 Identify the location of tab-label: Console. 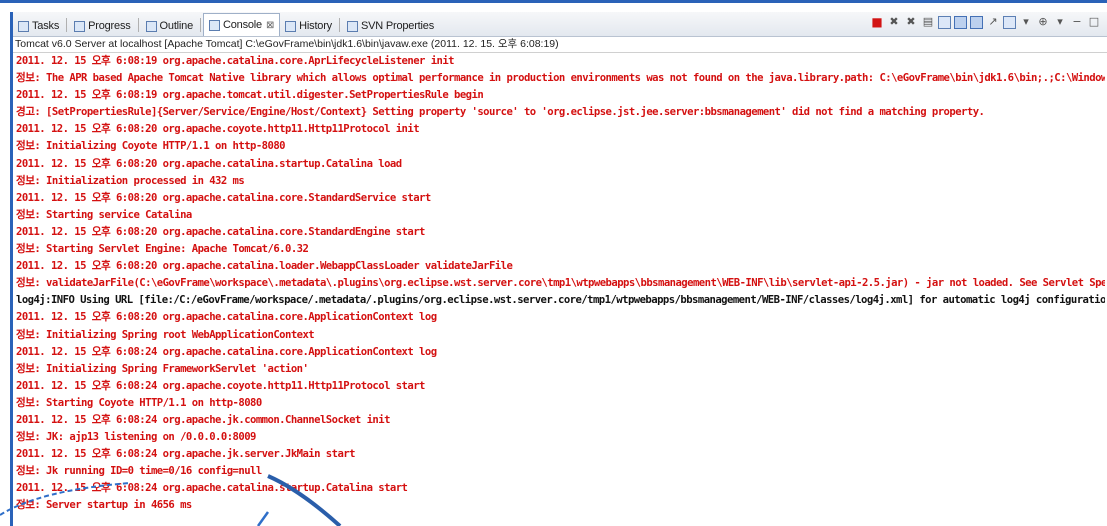
(242, 25).